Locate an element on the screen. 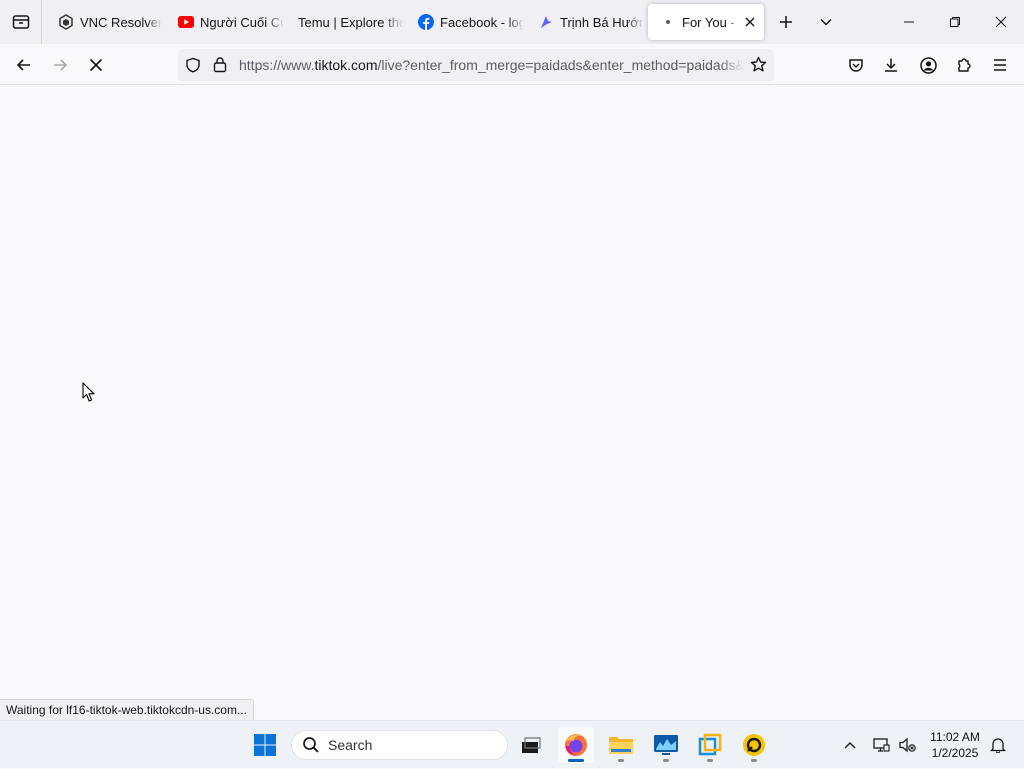 Image resolution: width=1024 pixels, height=769 pixels. app-menu-button is located at coordinates (1000, 65).